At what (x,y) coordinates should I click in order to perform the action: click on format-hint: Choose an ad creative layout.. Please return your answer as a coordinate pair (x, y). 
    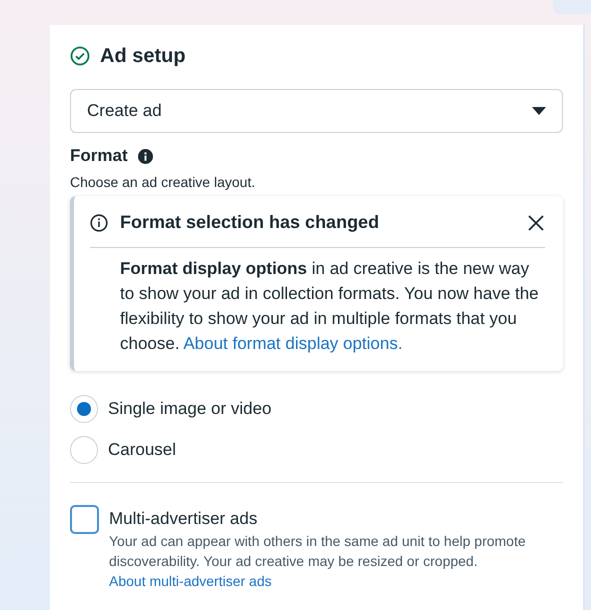
    Looking at the image, I should click on (163, 182).